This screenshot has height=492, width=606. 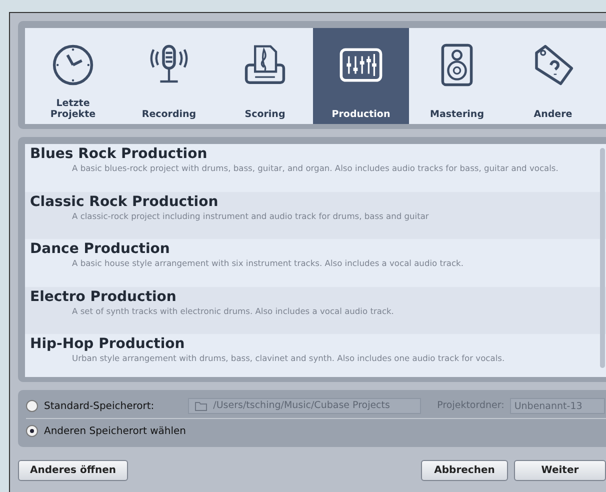 What do you see at coordinates (250, 216) in the screenshot?
I see `template-description: A classic-rock project including instrument and audio track for drums, bass and guitar` at bounding box center [250, 216].